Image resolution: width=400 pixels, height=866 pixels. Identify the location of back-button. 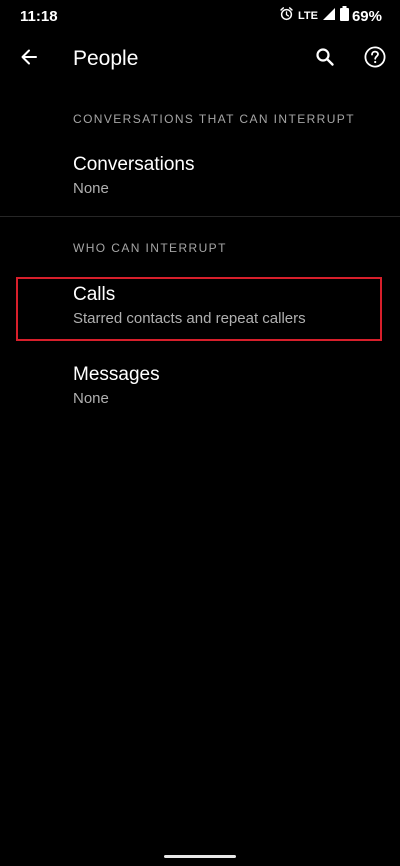
(29, 59).